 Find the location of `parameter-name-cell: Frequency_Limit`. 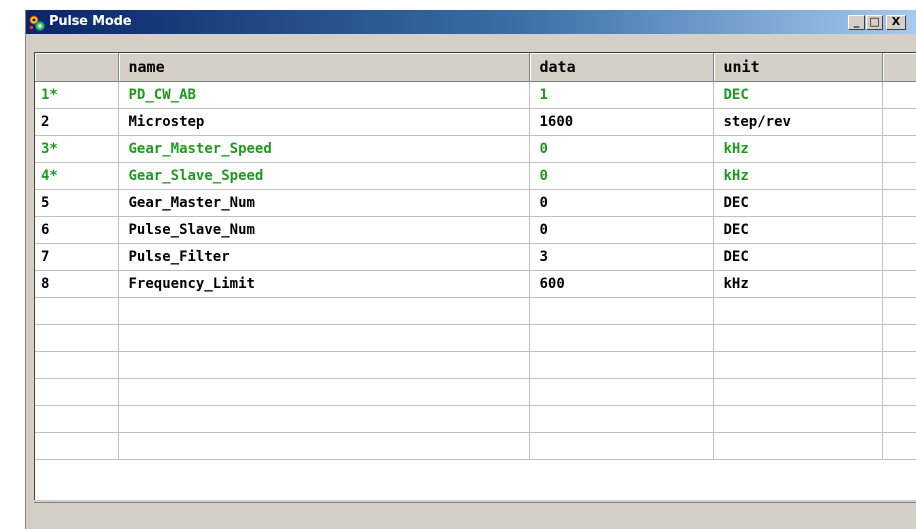

parameter-name-cell: Frequency_Limit is located at coordinates (324, 284).